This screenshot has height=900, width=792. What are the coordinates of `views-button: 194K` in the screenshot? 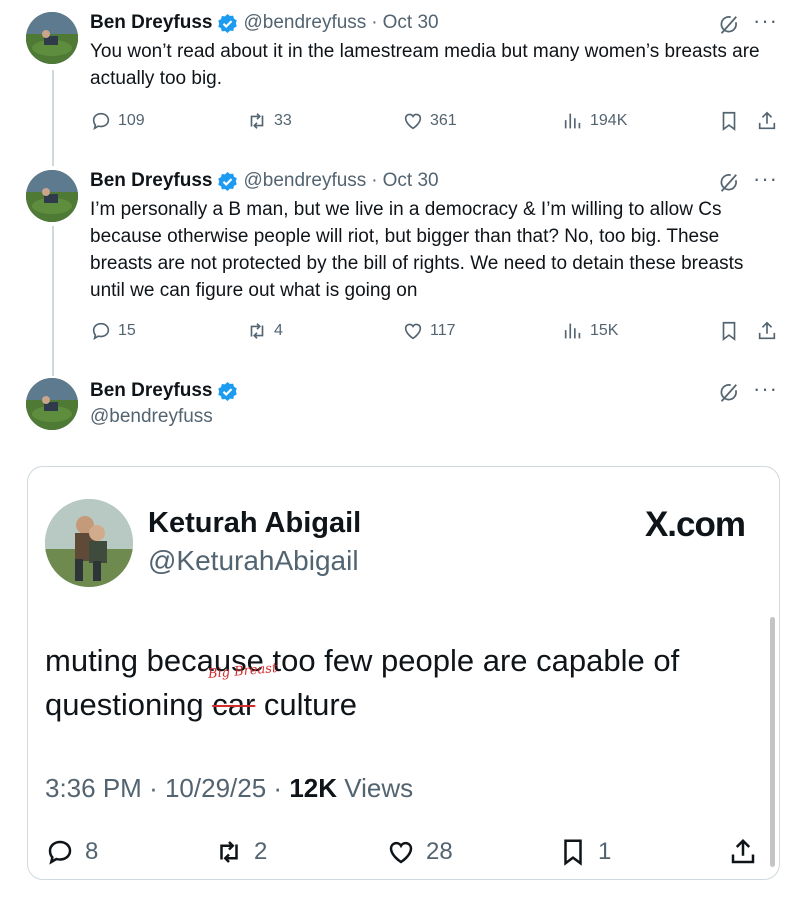 It's located at (594, 121).